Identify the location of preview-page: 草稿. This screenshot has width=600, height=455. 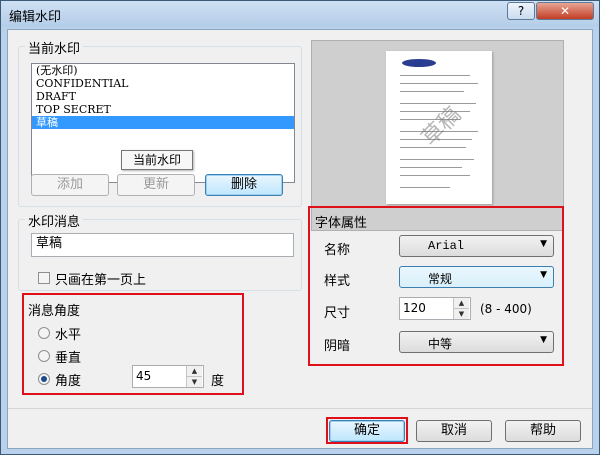
(439, 127).